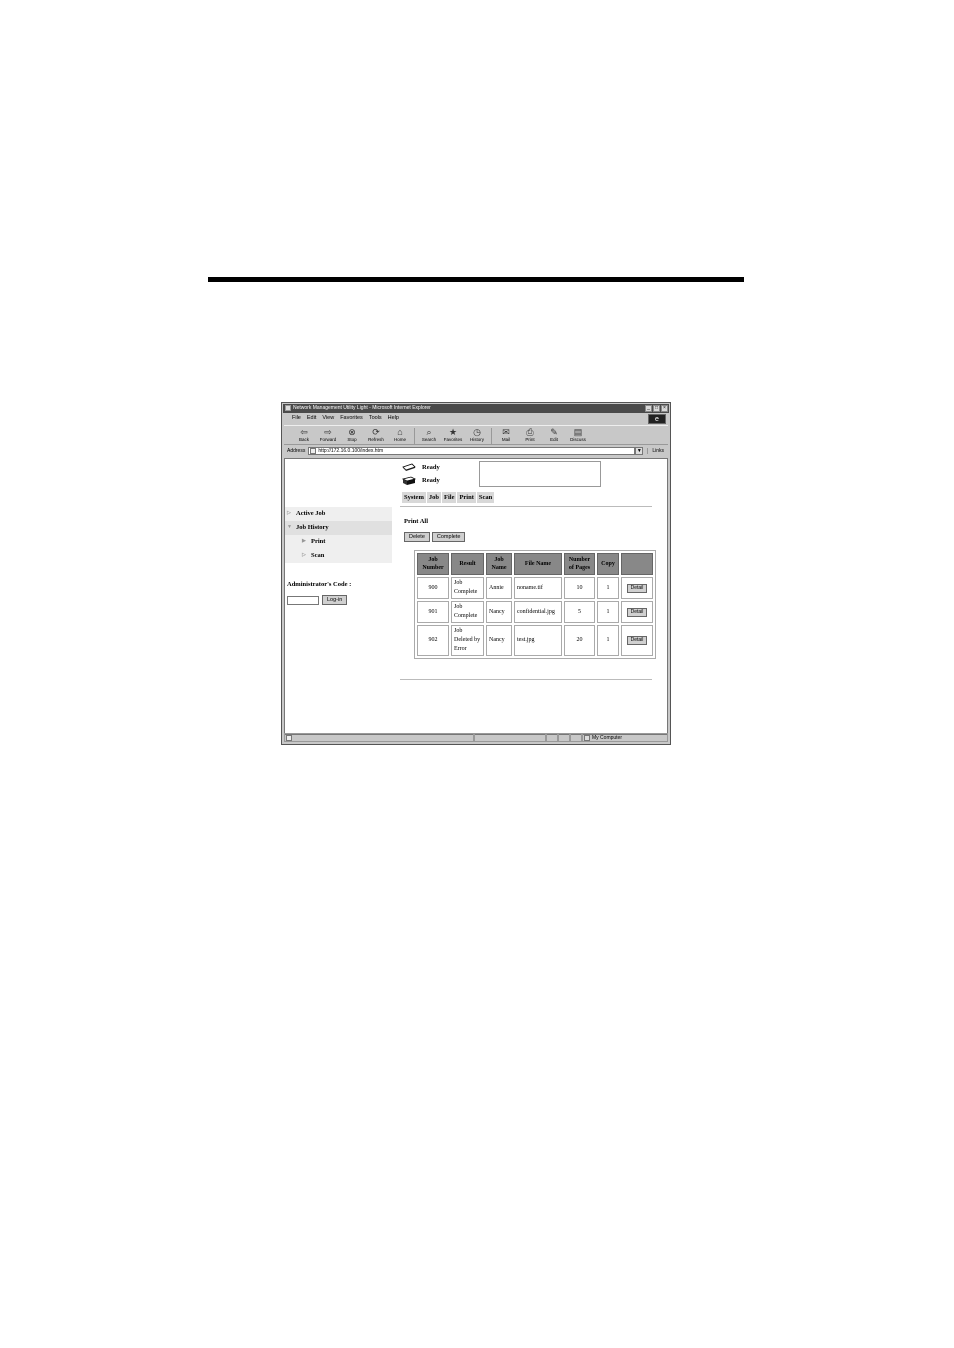  Describe the element at coordinates (289, 527) in the screenshot. I see `arrow-down-icon: ▼` at that location.